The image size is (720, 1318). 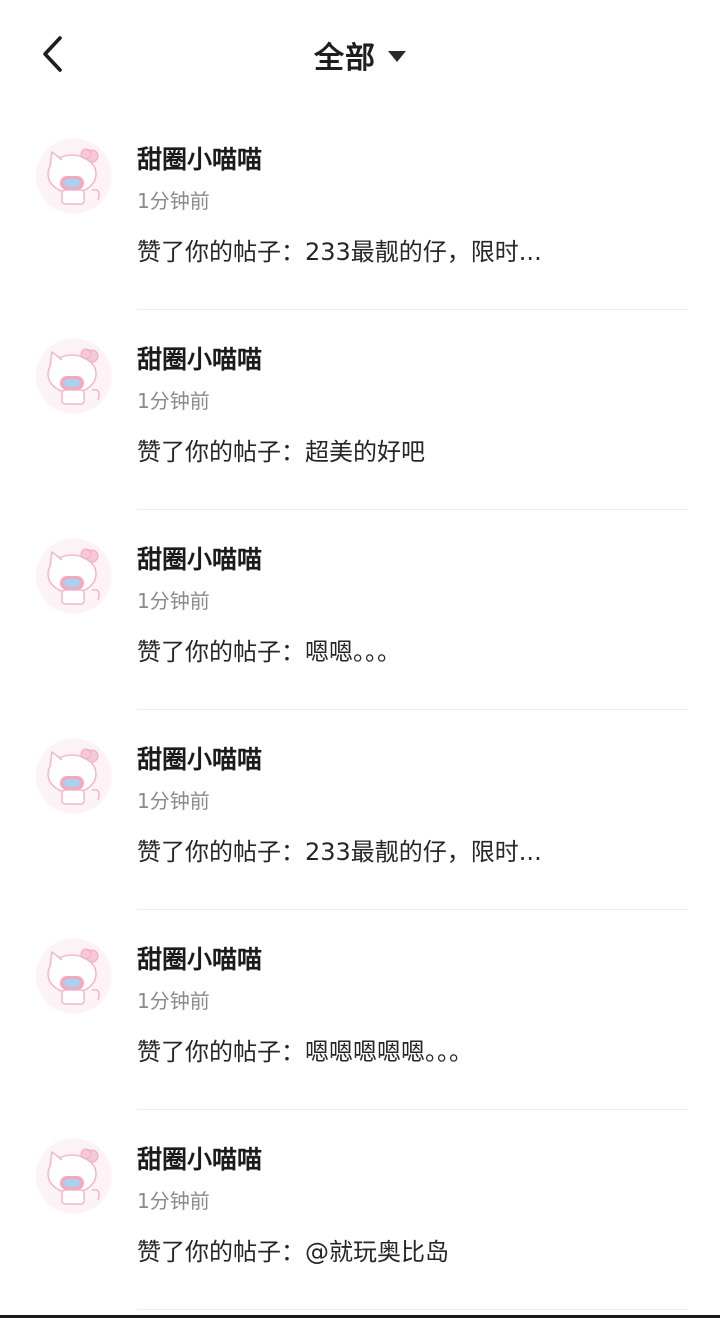 What do you see at coordinates (397, 56) in the screenshot?
I see `caret-down-icon` at bounding box center [397, 56].